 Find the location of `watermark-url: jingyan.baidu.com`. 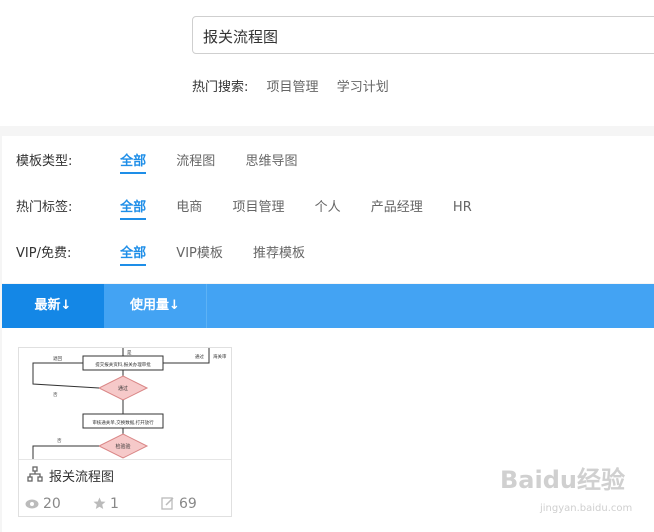

watermark-url: jingyan.baidu.com is located at coordinates (586, 508).